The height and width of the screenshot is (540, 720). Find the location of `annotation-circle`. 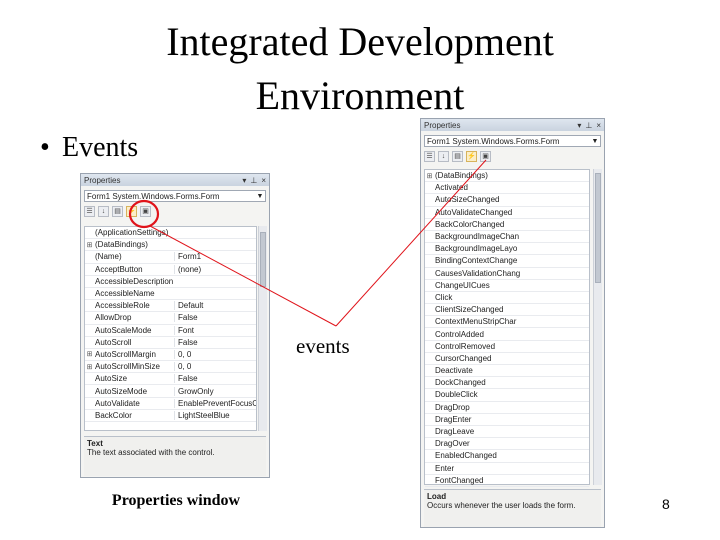

annotation-circle is located at coordinates (144, 214).